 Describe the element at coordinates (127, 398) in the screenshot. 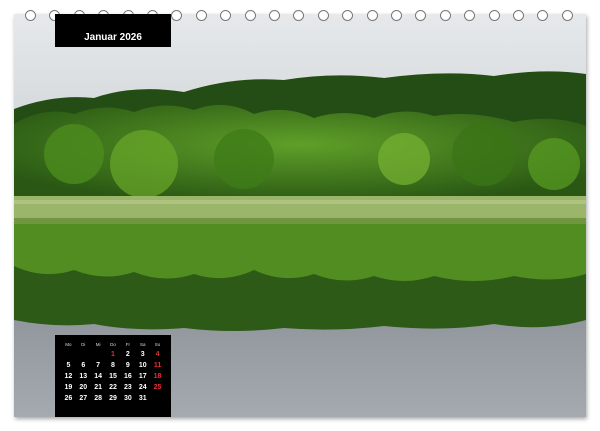

I see `calendar-day: 30` at that location.